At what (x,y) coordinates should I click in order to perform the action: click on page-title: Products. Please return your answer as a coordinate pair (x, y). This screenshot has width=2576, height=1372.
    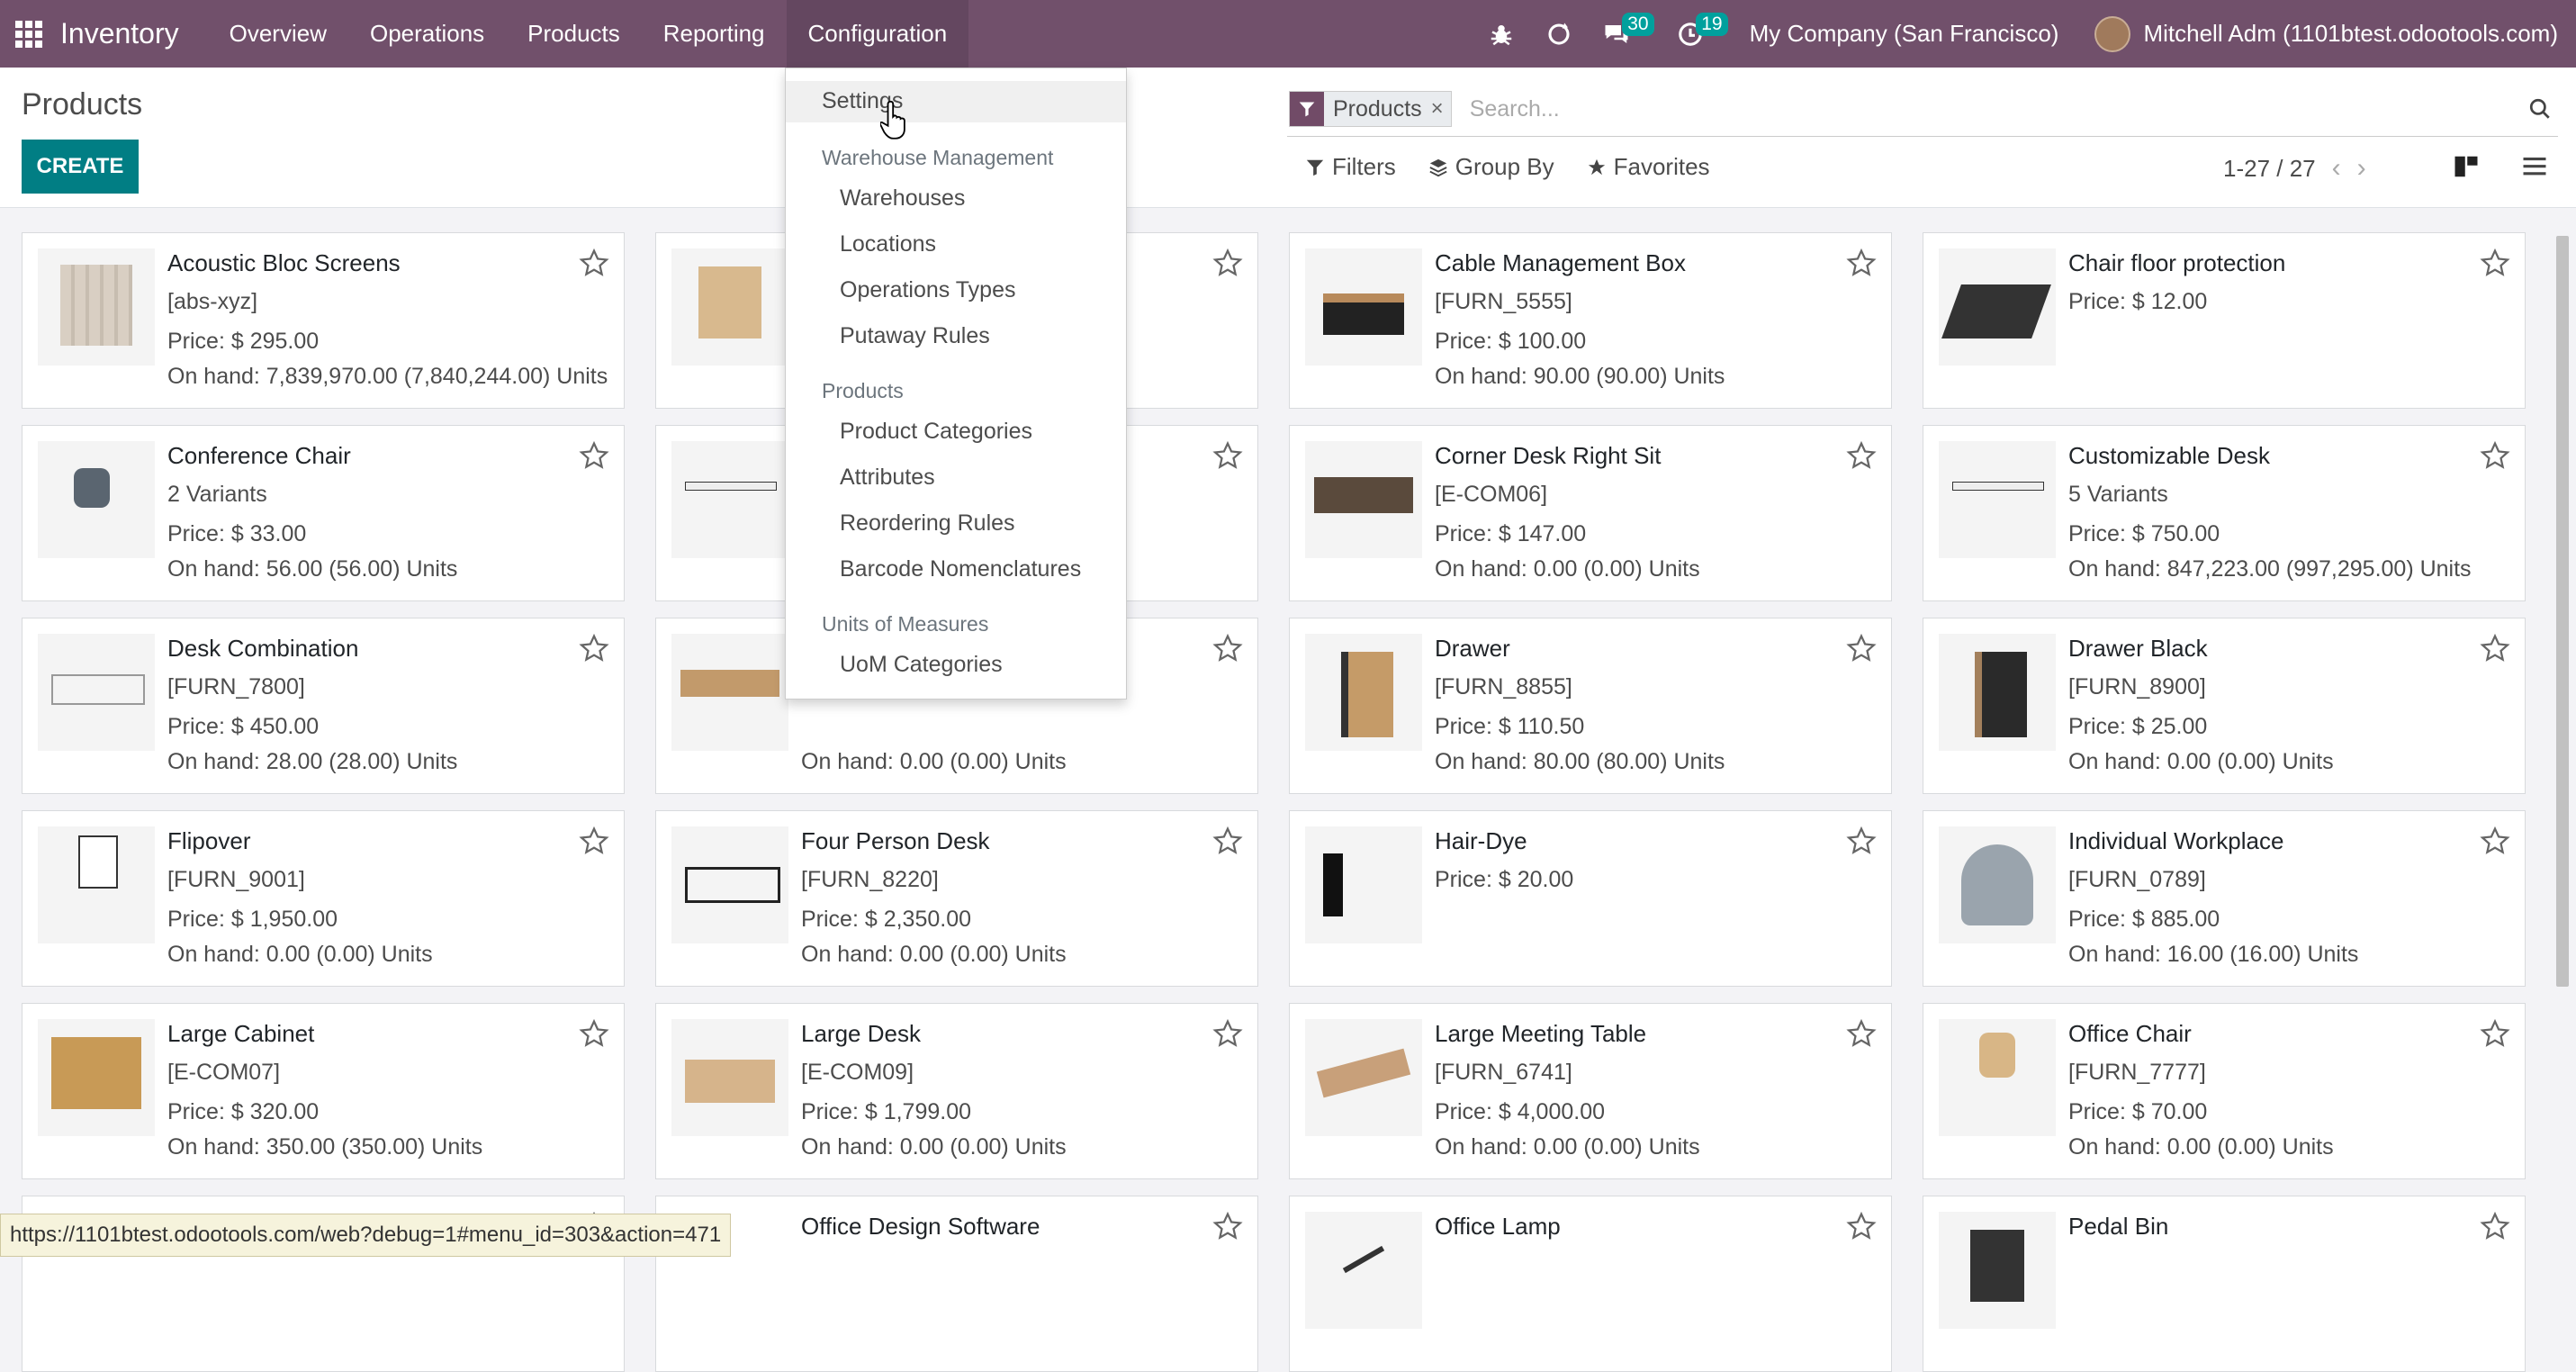
    Looking at the image, I should click on (82, 104).